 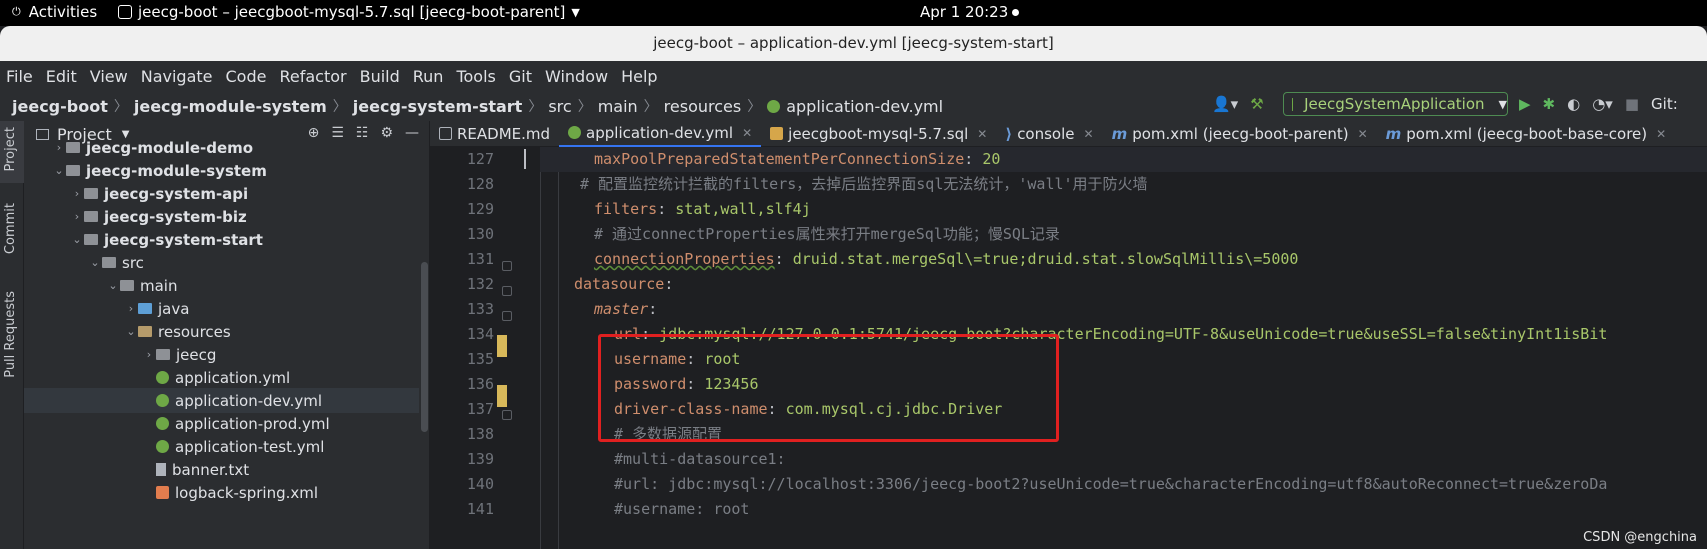 I want to click on stripe-commit: Commit, so click(x=10, y=228).